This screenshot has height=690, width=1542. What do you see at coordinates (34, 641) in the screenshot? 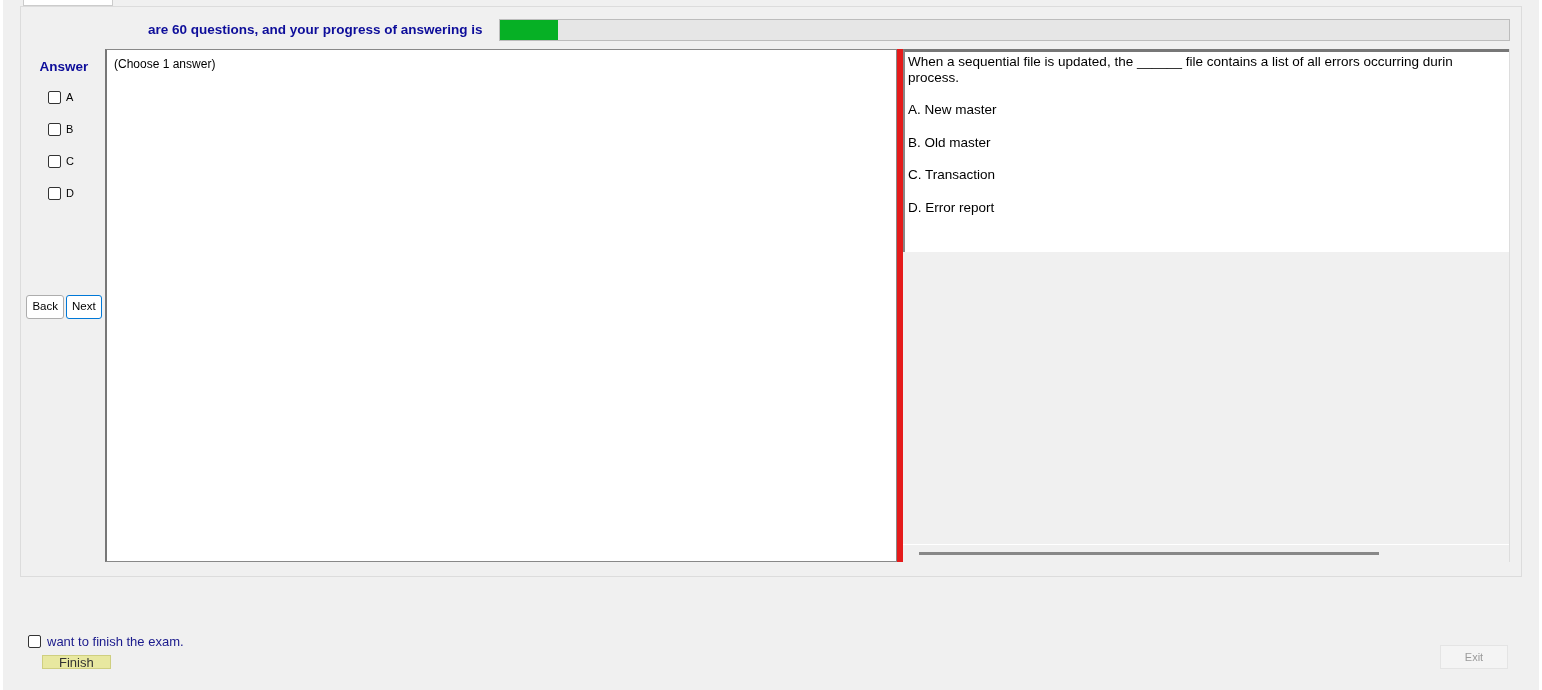
I see `finish-checkbox` at bounding box center [34, 641].